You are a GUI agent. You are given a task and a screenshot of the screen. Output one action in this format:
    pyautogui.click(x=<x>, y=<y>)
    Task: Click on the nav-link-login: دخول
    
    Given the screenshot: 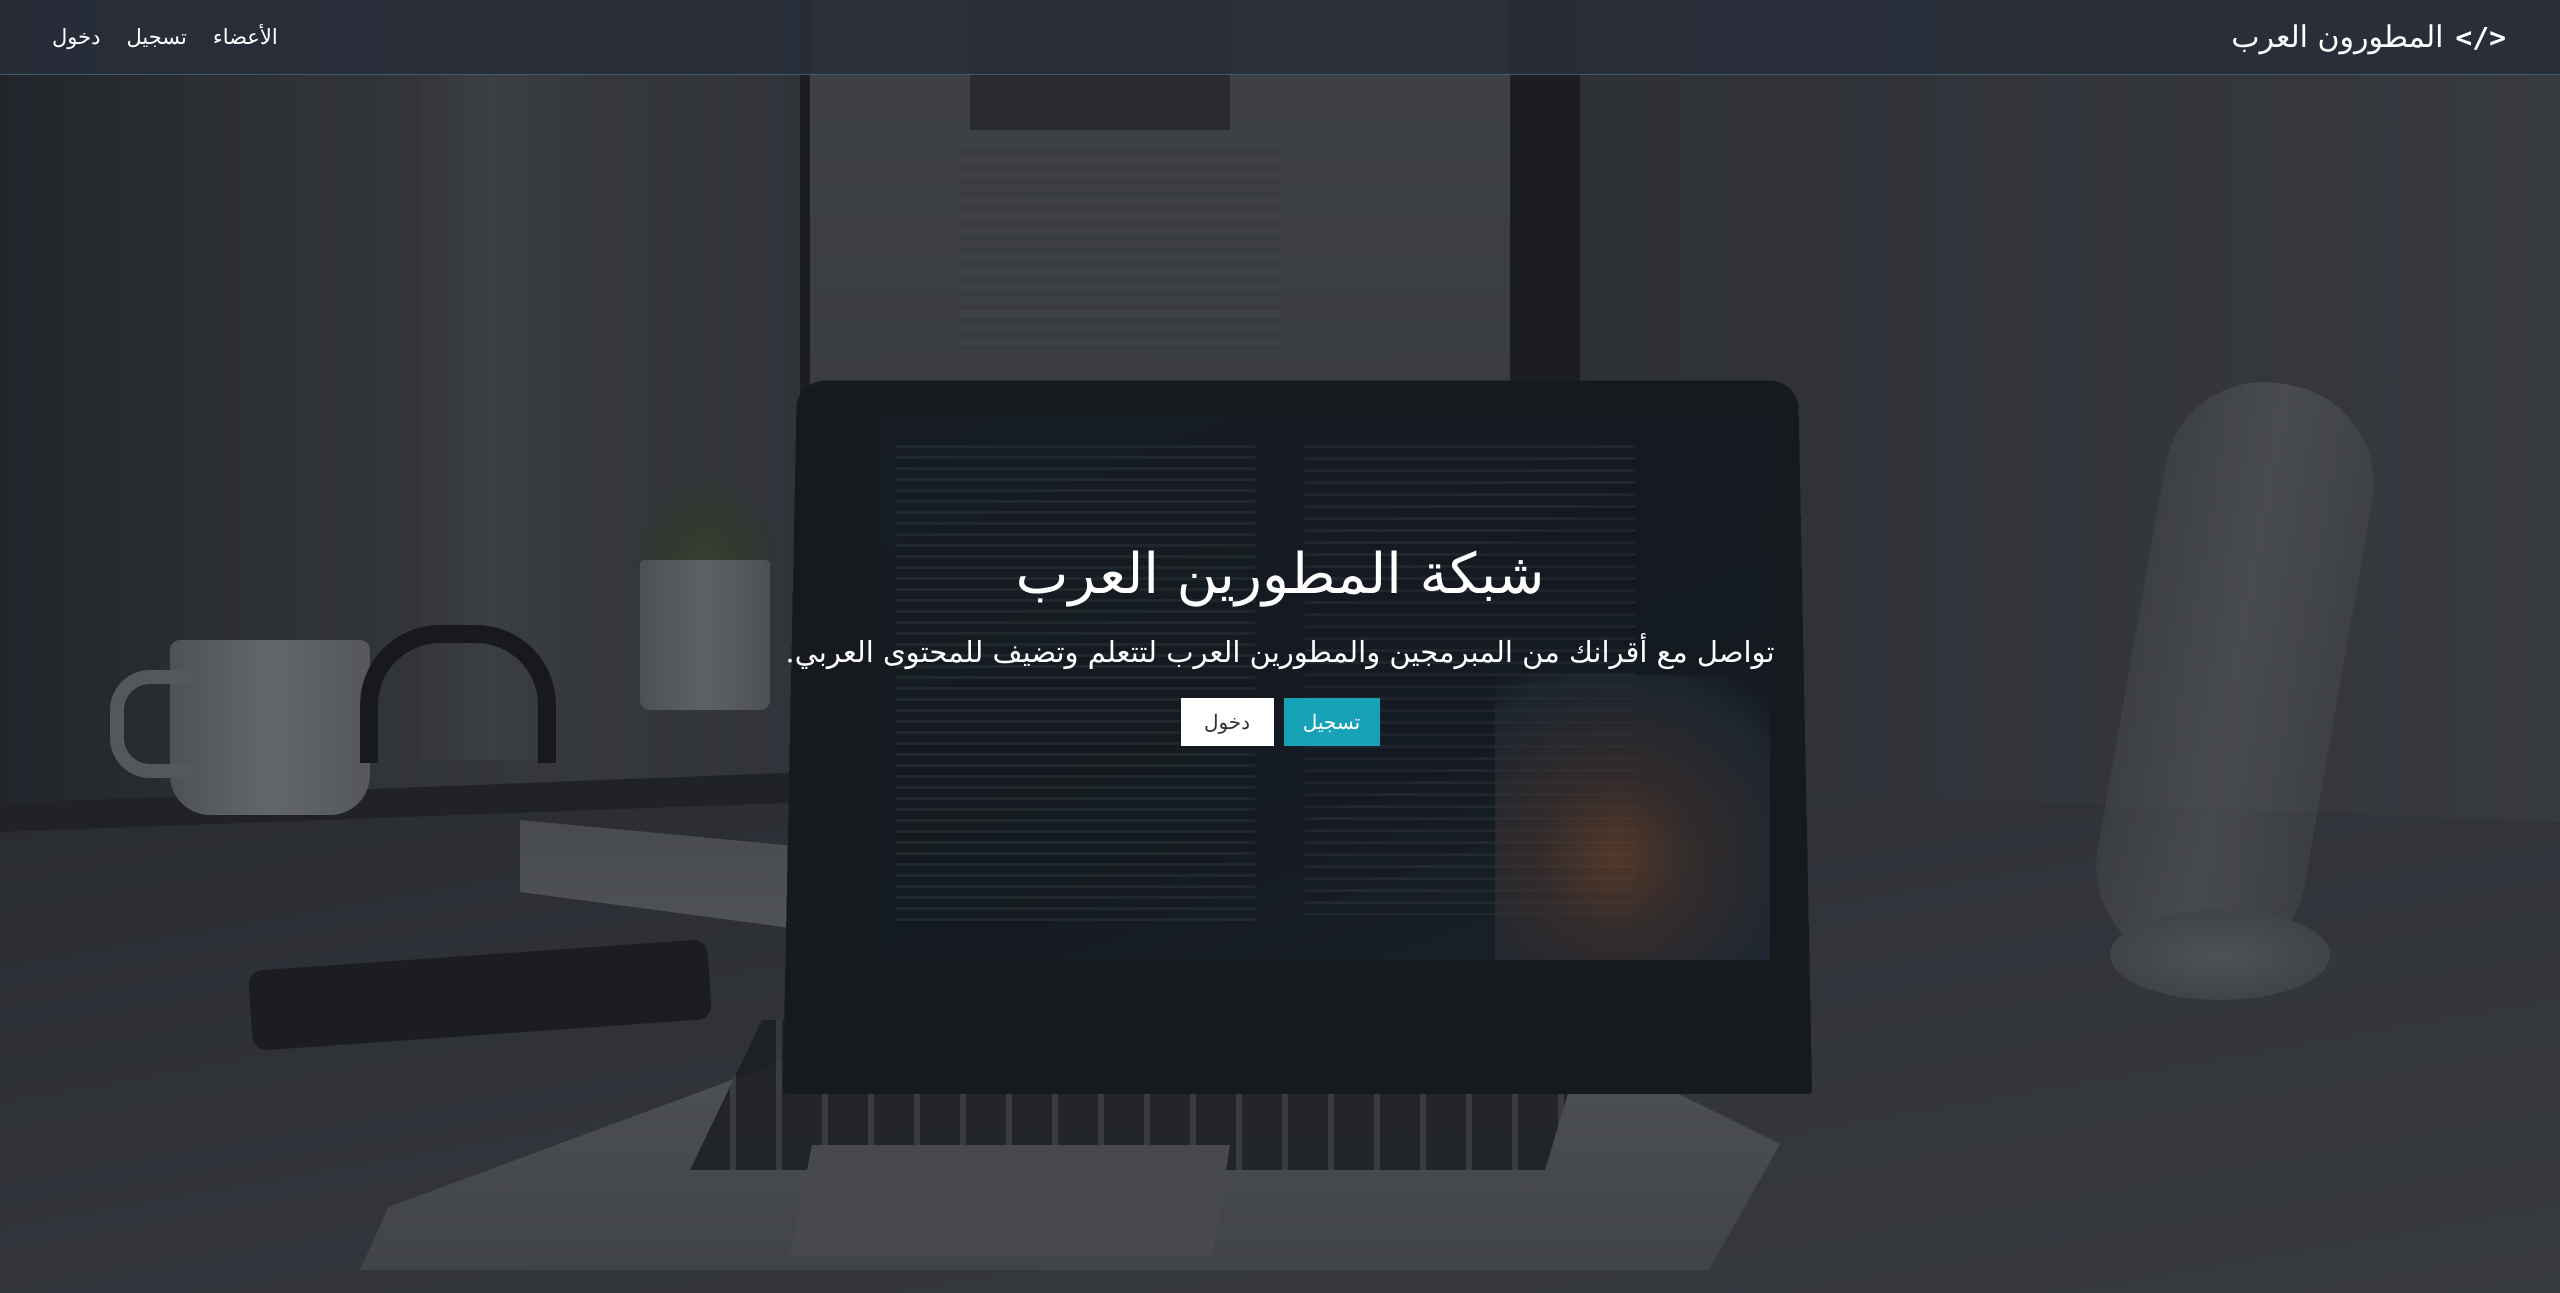 What is the action you would take?
    pyautogui.click(x=76, y=37)
    